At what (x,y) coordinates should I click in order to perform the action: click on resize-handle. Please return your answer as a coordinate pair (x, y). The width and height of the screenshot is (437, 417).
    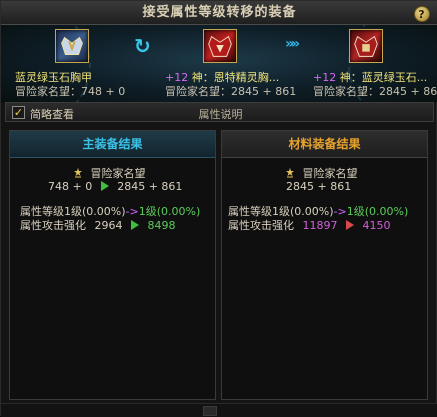
    Looking at the image, I should click on (210, 411).